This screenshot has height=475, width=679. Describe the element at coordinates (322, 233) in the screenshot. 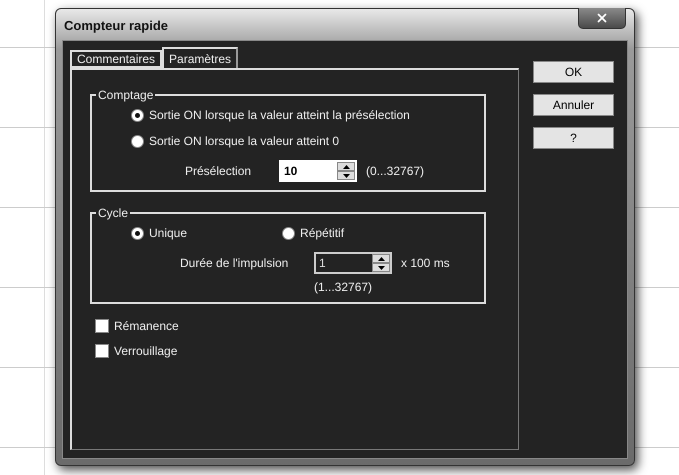

I see `radio-label: Répétitif` at that location.